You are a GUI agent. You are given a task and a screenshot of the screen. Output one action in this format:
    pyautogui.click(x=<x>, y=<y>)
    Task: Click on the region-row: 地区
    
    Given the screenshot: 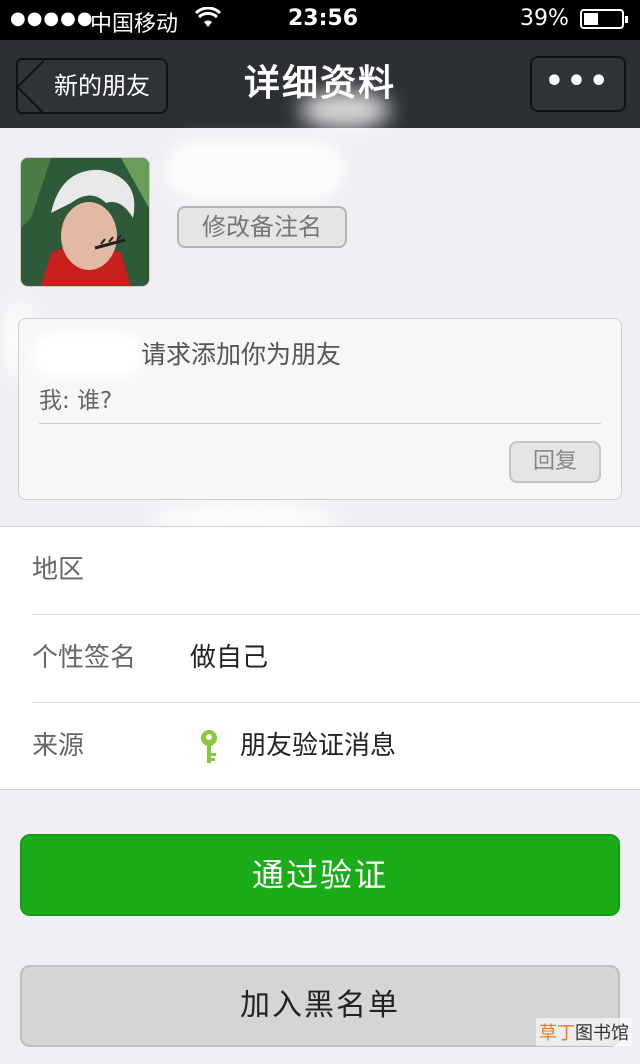 What is the action you would take?
    pyautogui.click(x=320, y=570)
    